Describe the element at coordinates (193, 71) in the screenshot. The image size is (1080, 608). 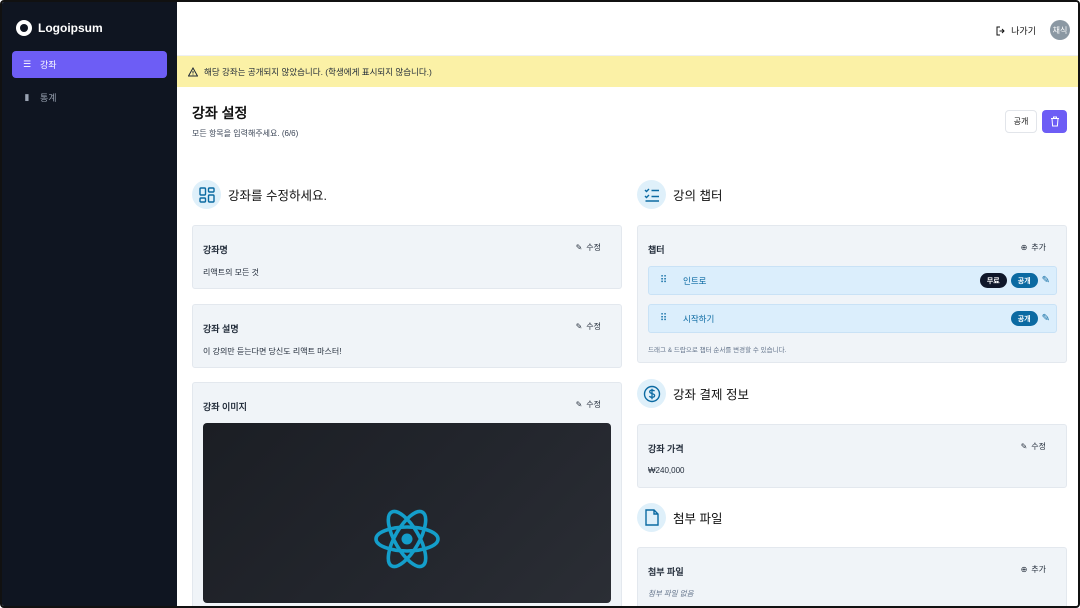
I see `warning-icon` at that location.